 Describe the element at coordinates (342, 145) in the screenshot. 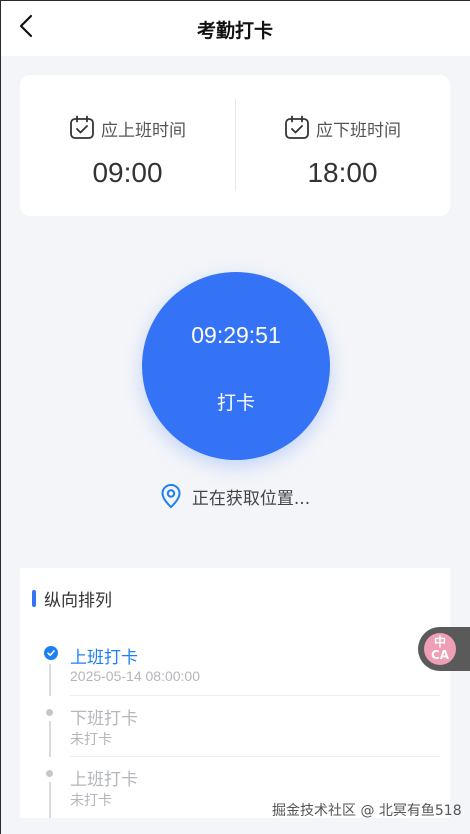

I see `off-duty-block: 应下班时间 18:00` at that location.